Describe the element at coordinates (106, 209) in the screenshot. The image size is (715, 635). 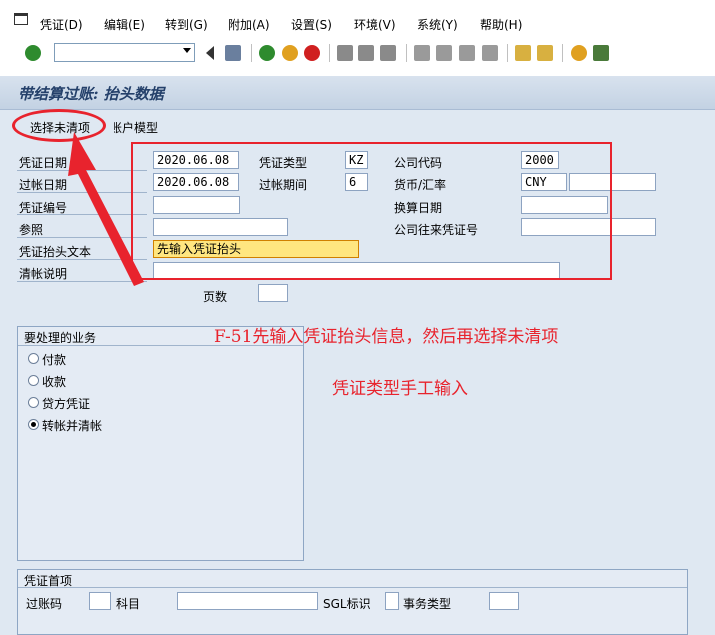
I see `annotation-arrow` at that location.